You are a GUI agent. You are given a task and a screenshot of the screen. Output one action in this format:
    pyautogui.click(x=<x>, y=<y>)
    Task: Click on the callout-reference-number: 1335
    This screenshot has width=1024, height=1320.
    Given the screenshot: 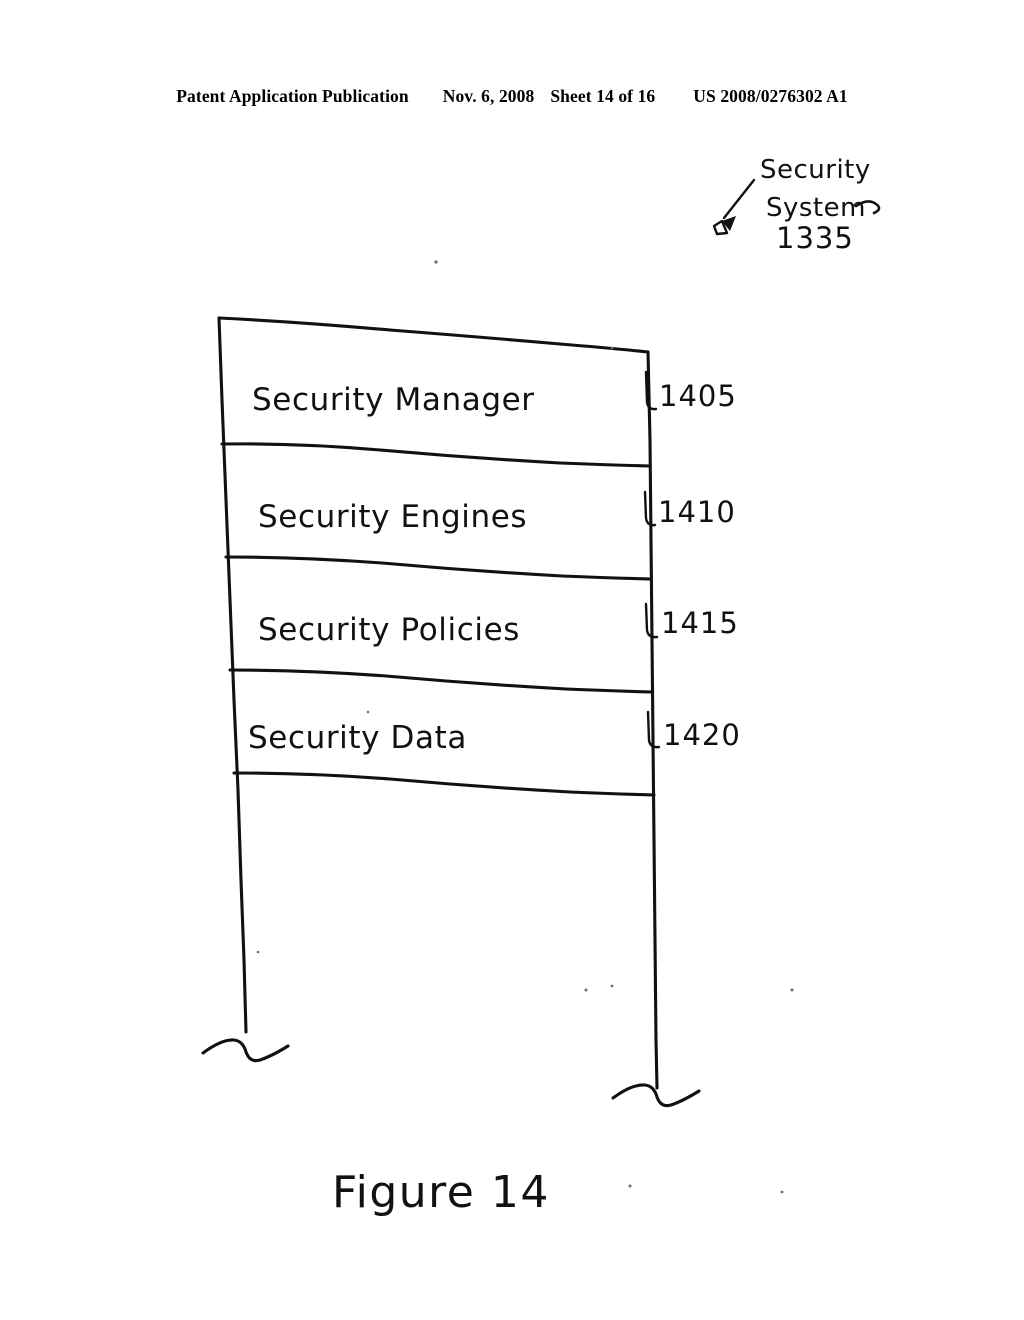 What is the action you would take?
    pyautogui.click(x=815, y=238)
    